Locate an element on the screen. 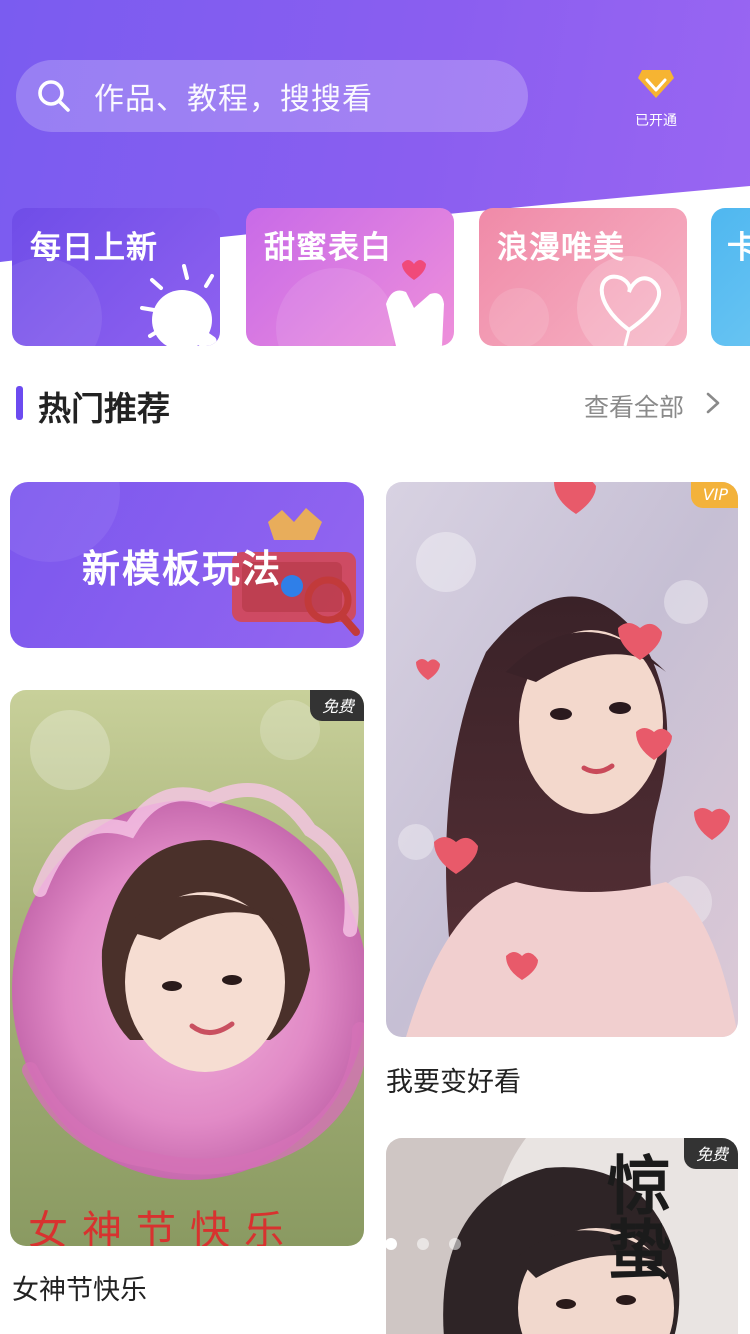 Image resolution: width=750 pixels, height=1334 pixels. promo-title: 新模板玩法 is located at coordinates (182, 569).